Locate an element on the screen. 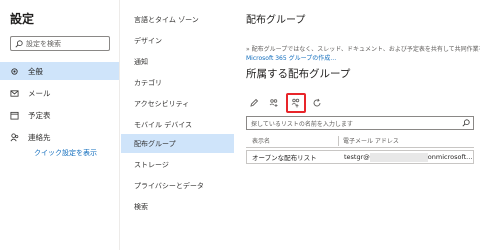  join-group-button is located at coordinates (274, 103).